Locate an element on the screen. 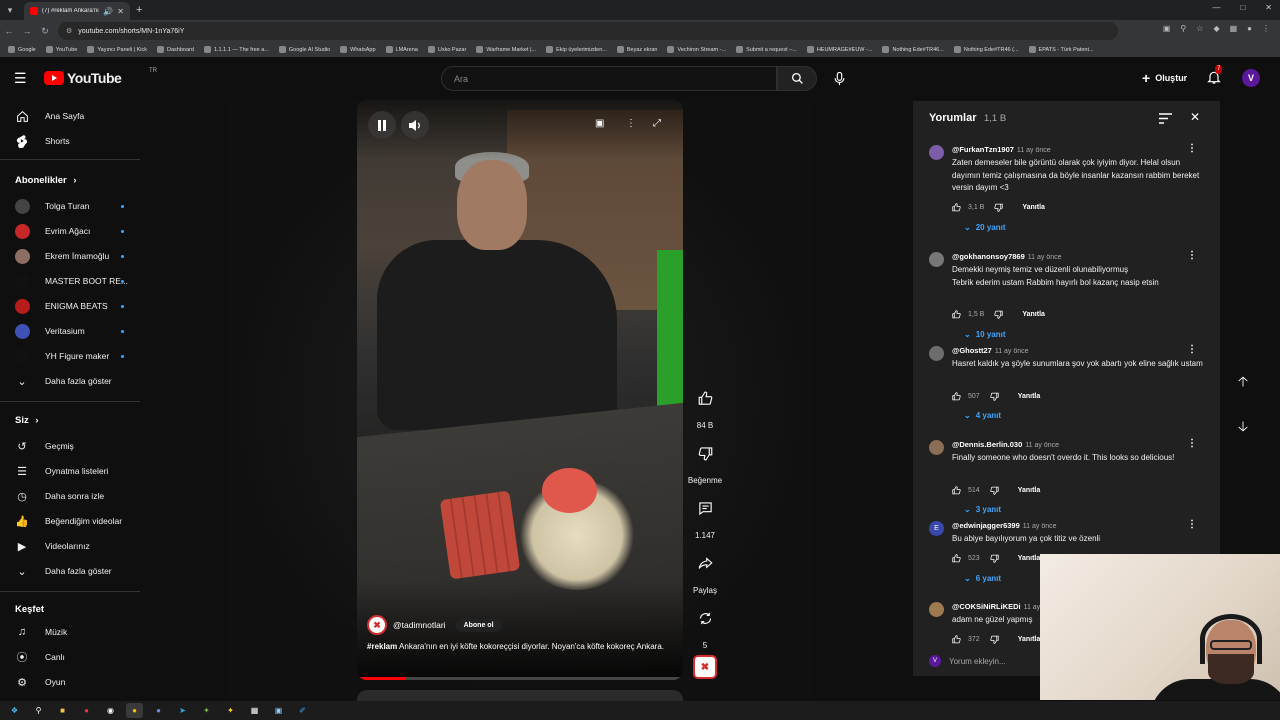 The height and width of the screenshot is (720, 1280). next-short-preview is located at coordinates (520, 695).